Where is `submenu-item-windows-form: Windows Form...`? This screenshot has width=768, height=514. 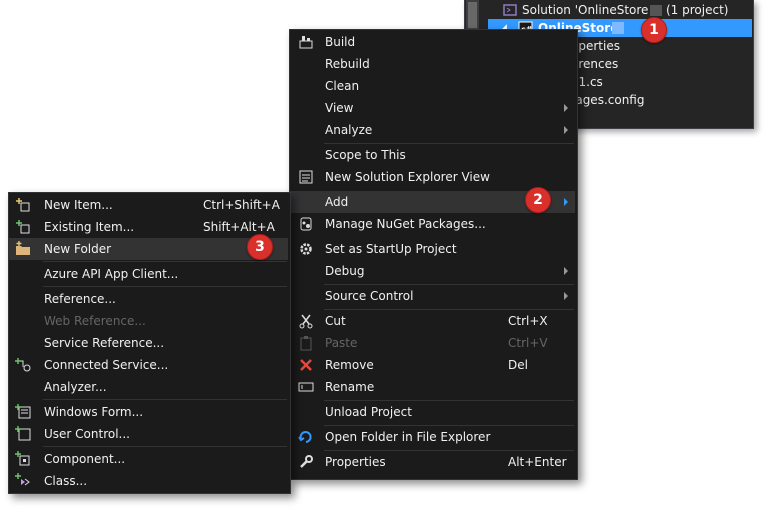
submenu-item-windows-form: Windows Form... is located at coordinates (148, 412).